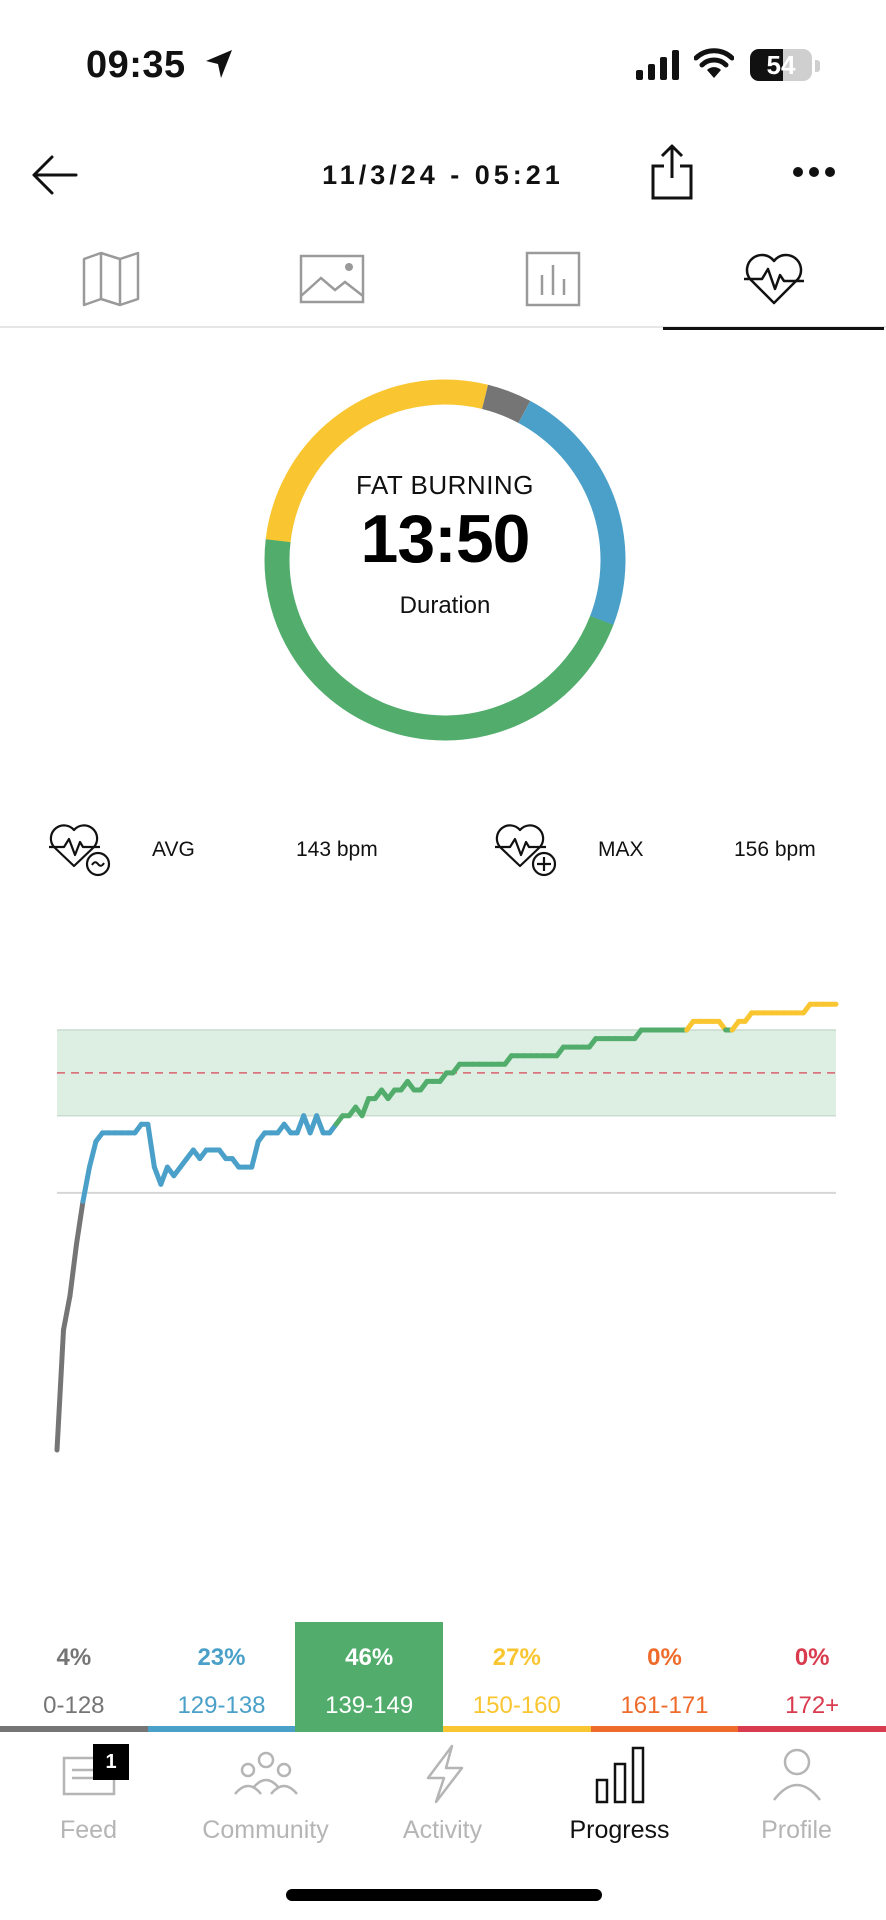 Image resolution: width=886 pixels, height=1920 pixels. What do you see at coordinates (796, 1830) in the screenshot?
I see `nav-label-profile: Profile` at bounding box center [796, 1830].